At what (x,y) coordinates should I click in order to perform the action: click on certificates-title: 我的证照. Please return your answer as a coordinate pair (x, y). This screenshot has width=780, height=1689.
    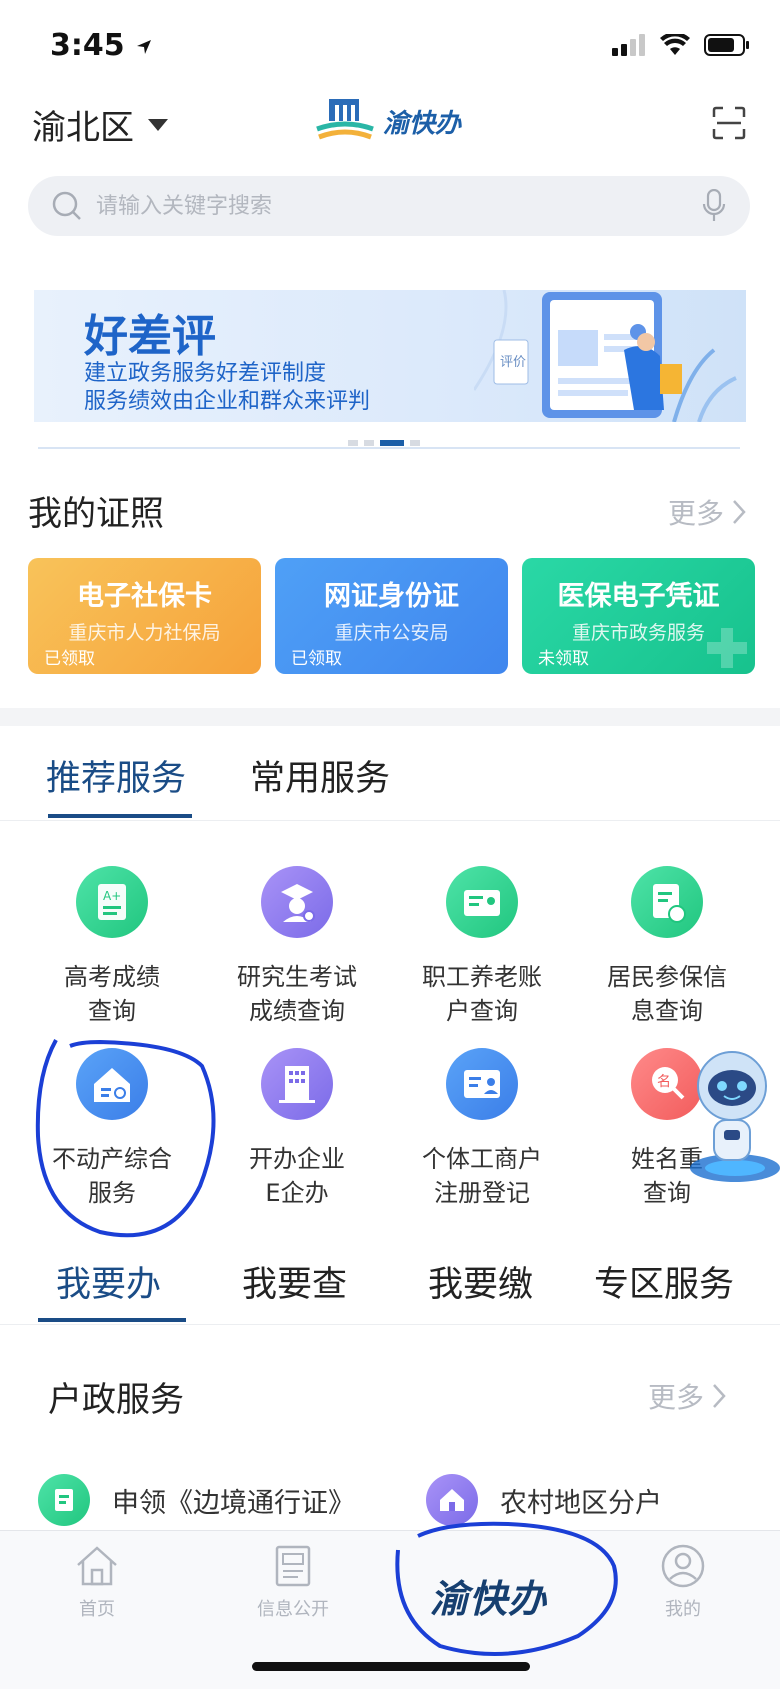
    Looking at the image, I should click on (96, 514).